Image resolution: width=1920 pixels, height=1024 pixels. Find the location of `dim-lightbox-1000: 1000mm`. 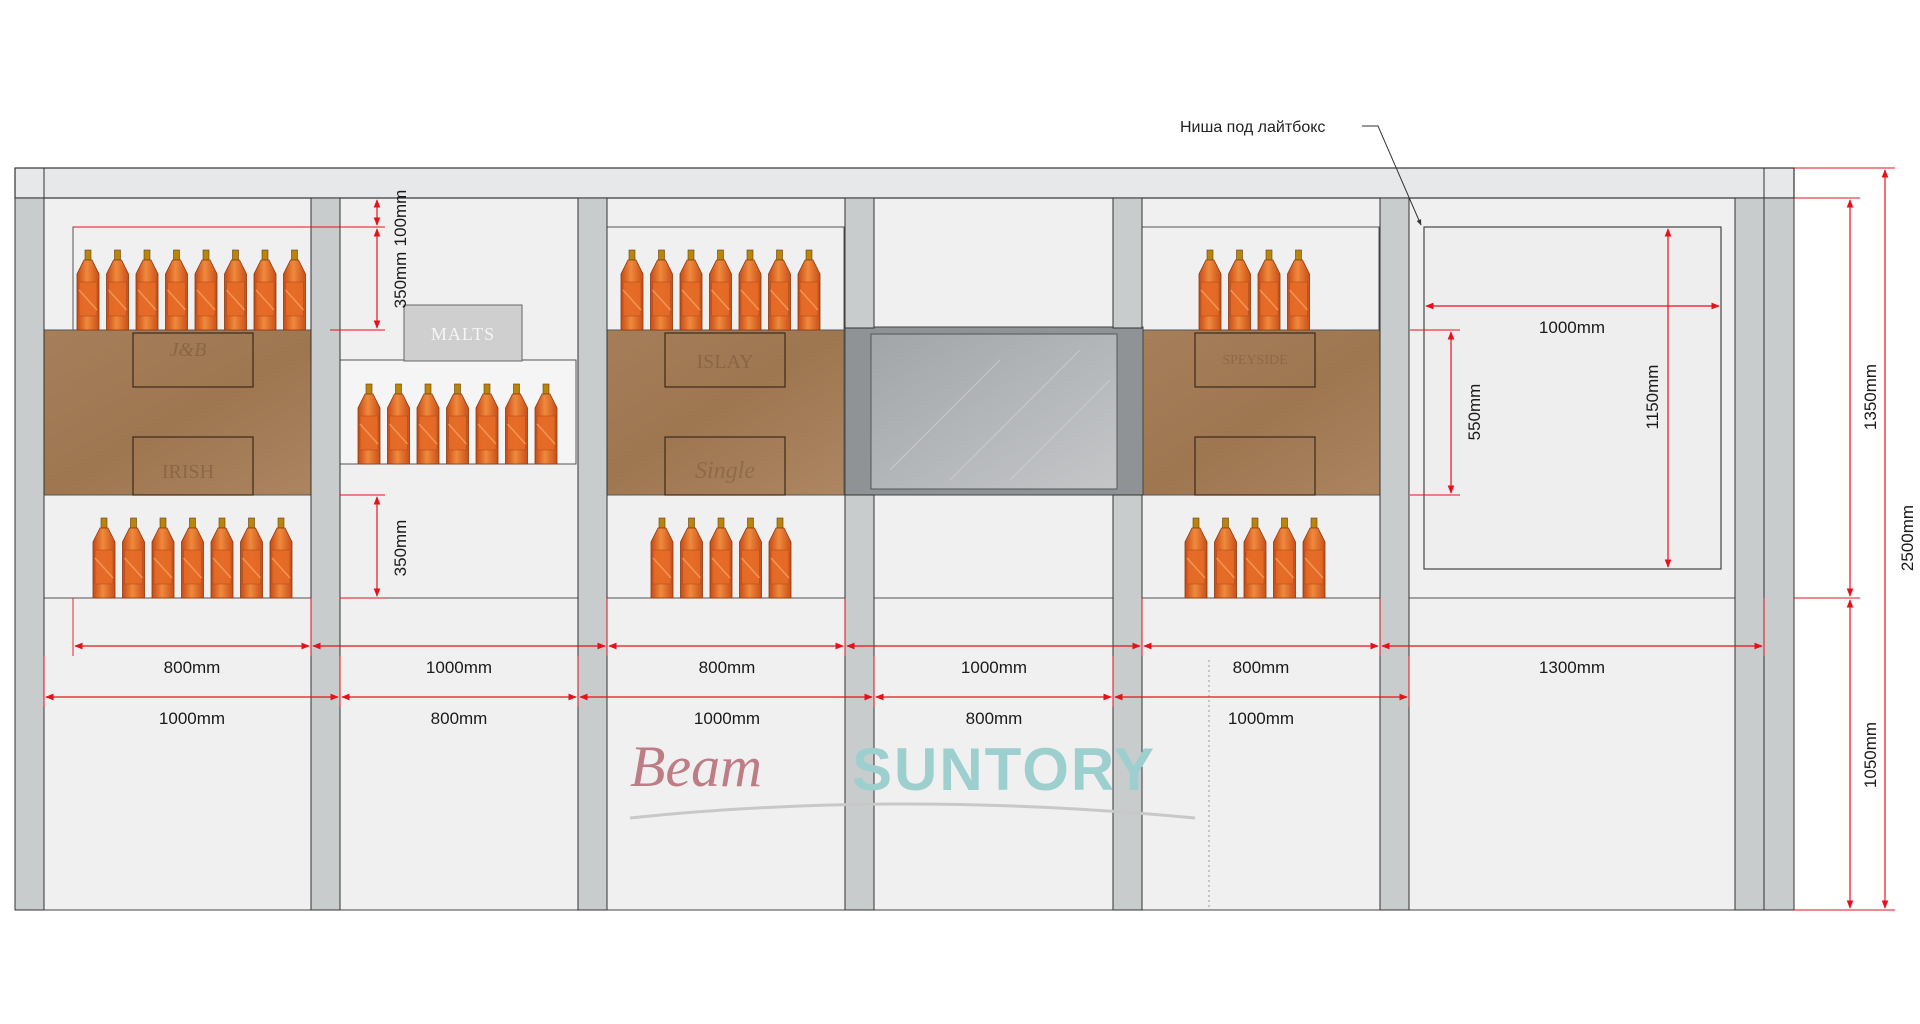

dim-lightbox-1000: 1000mm is located at coordinates (1572, 327).